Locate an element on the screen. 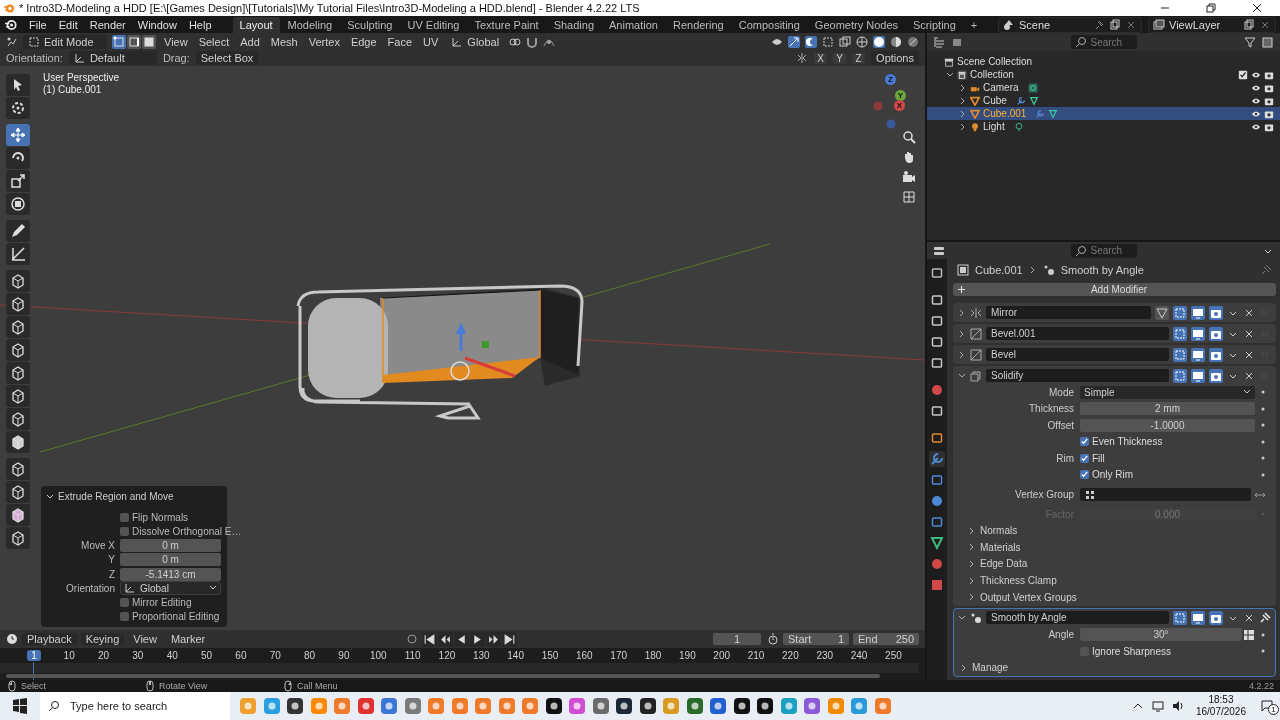  workspace-tab: Modeling is located at coordinates (310, 24).